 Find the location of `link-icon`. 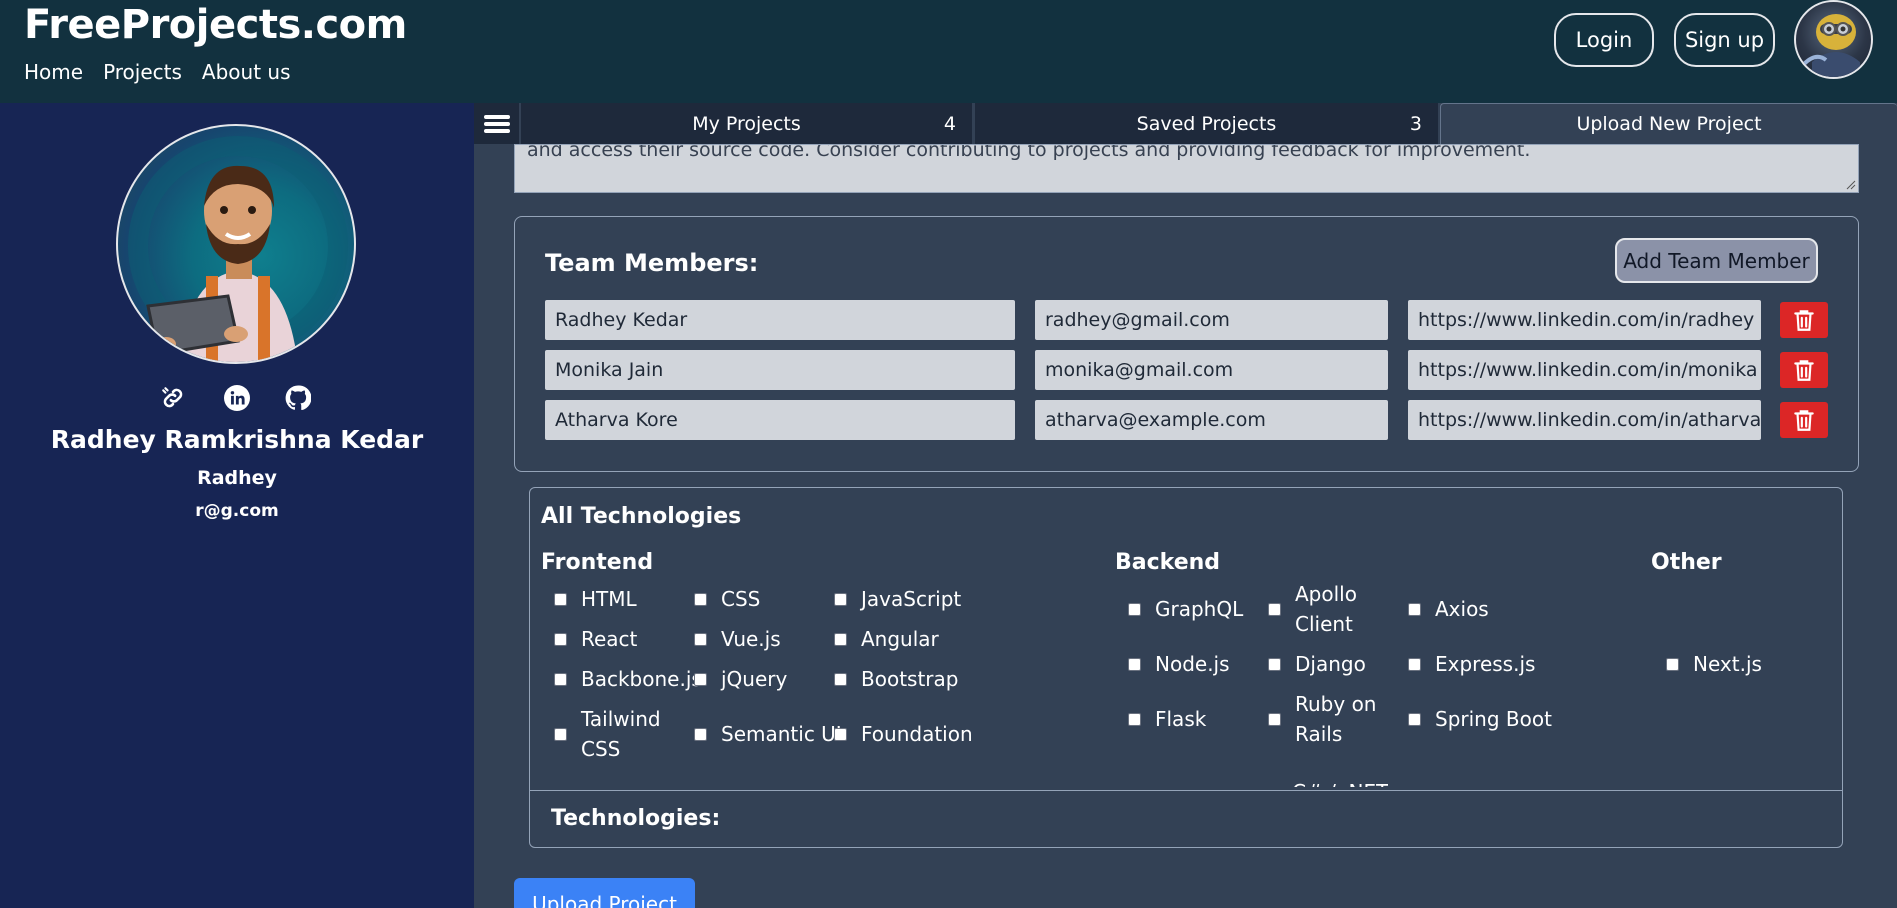

link-icon is located at coordinates (173, 398).